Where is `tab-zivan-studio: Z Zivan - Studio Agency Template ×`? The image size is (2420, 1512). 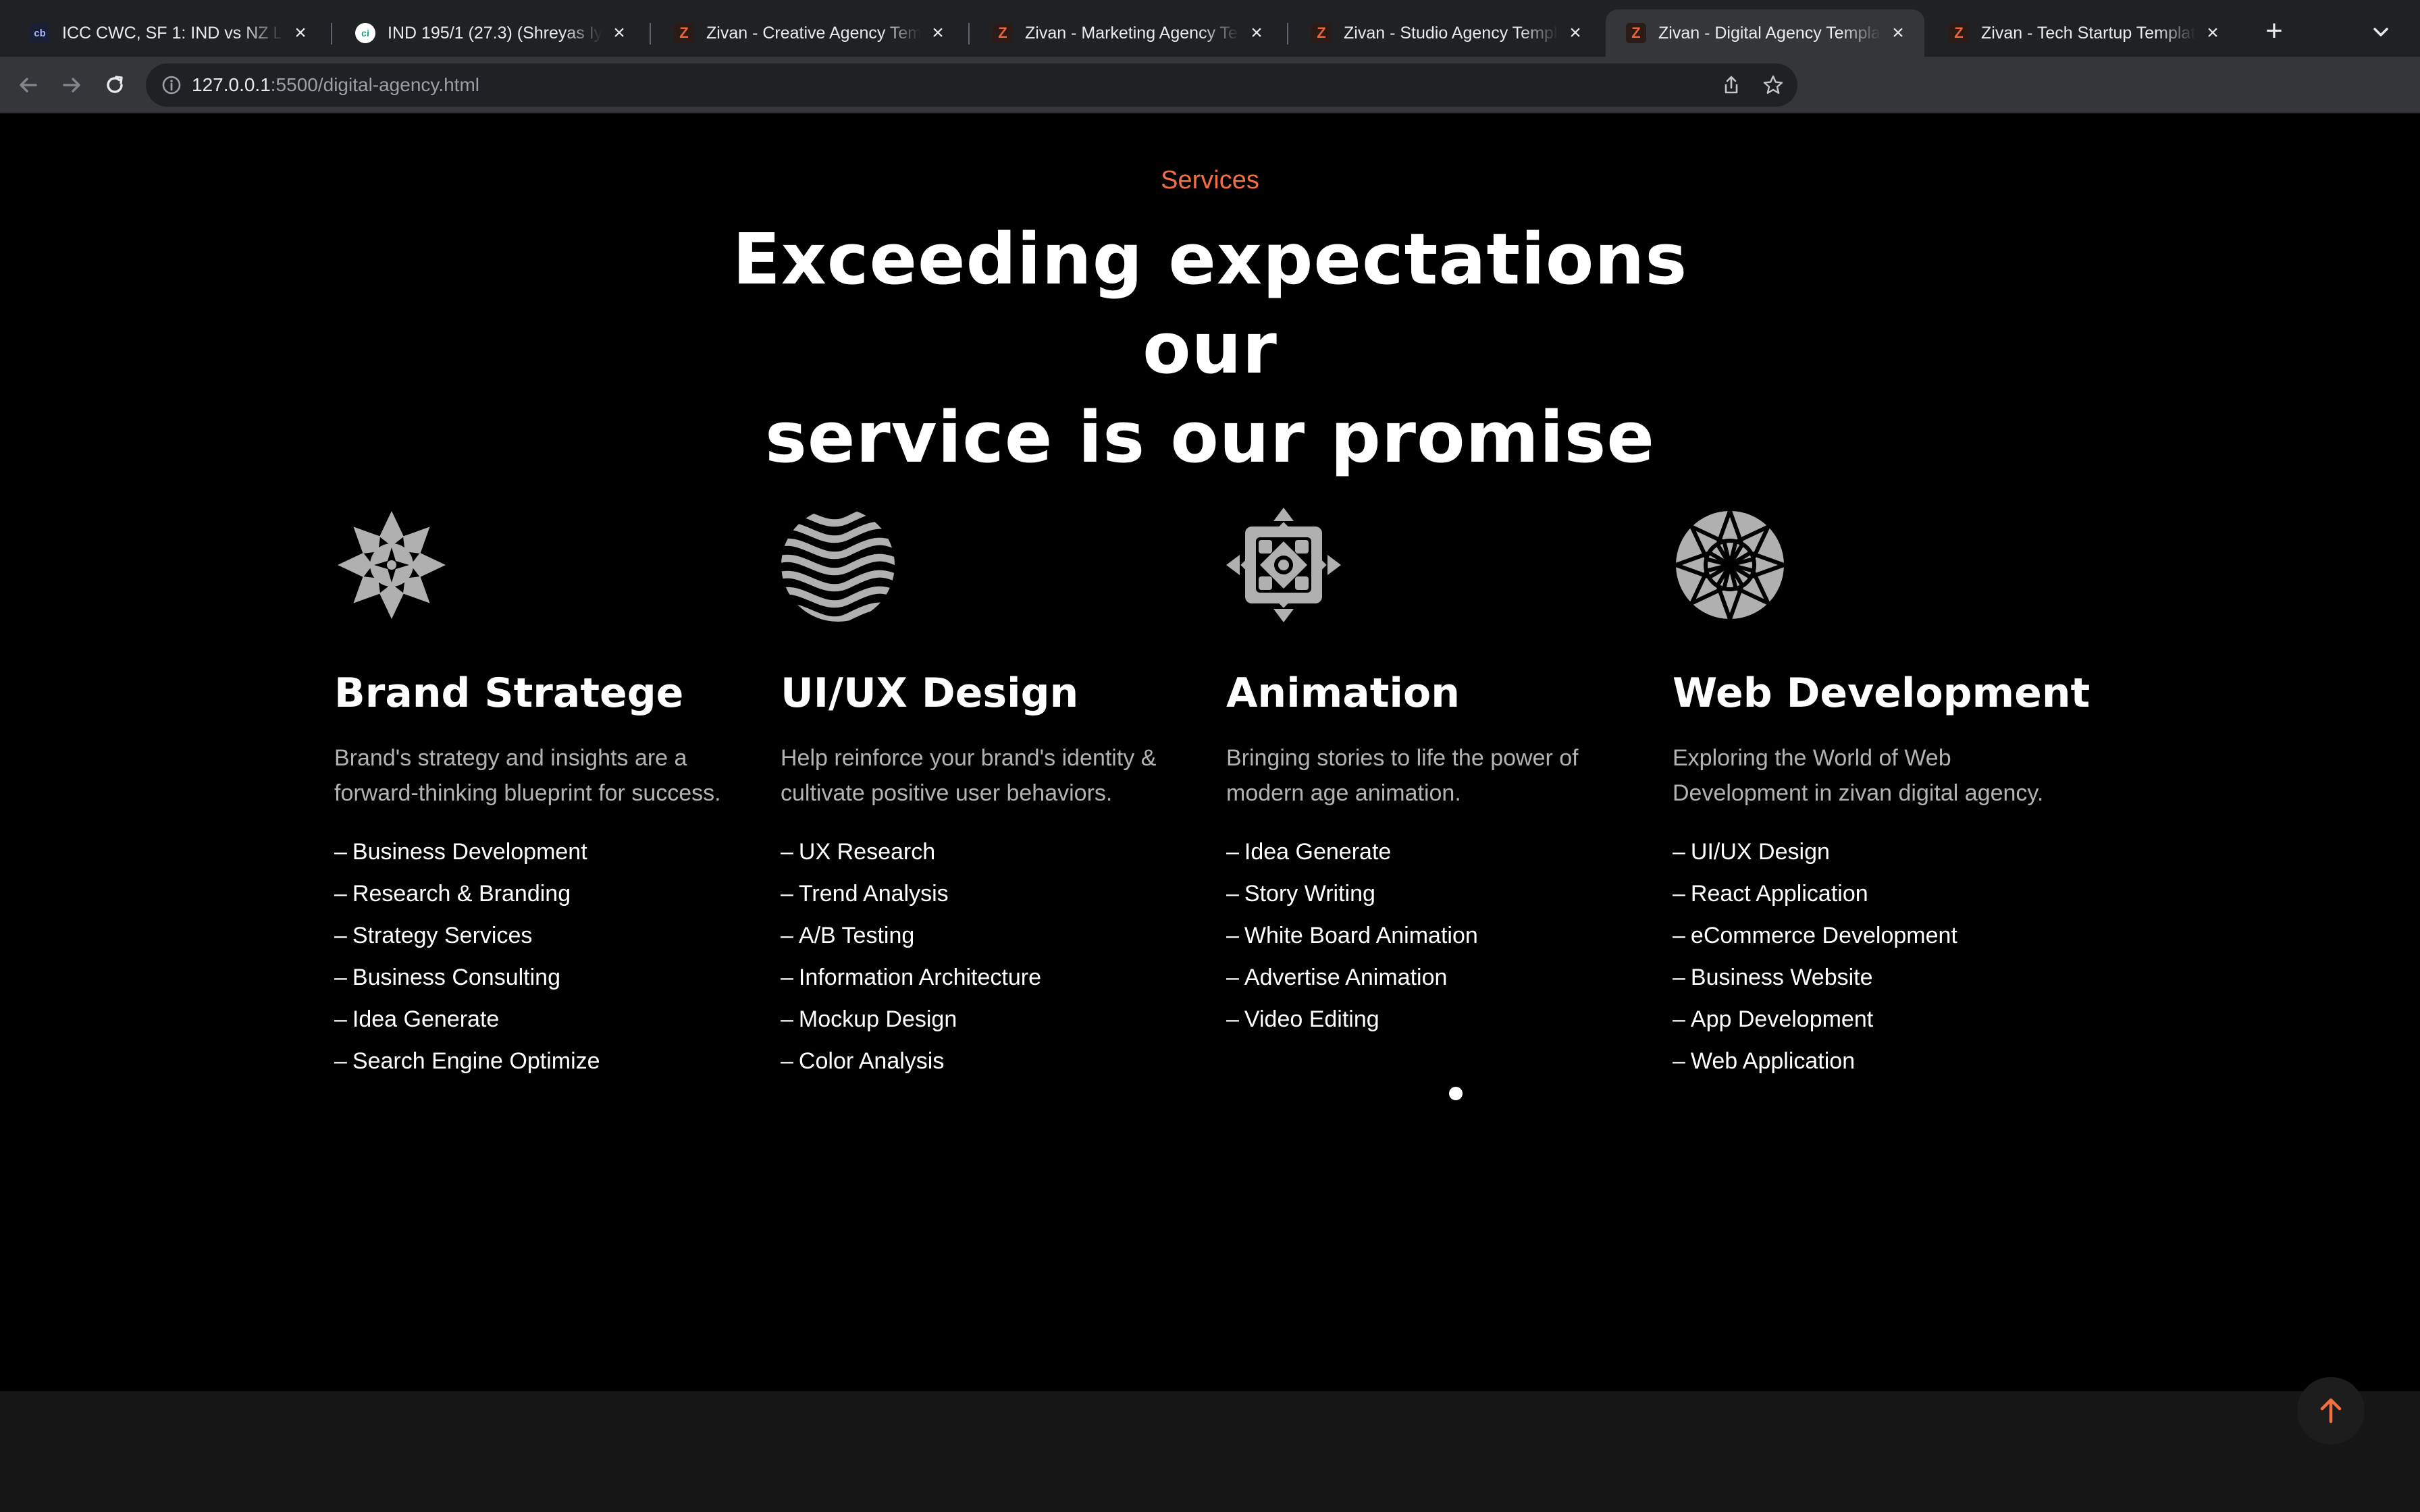 tab-zivan-studio: Z Zivan - Studio Agency Template × is located at coordinates (1446, 33).